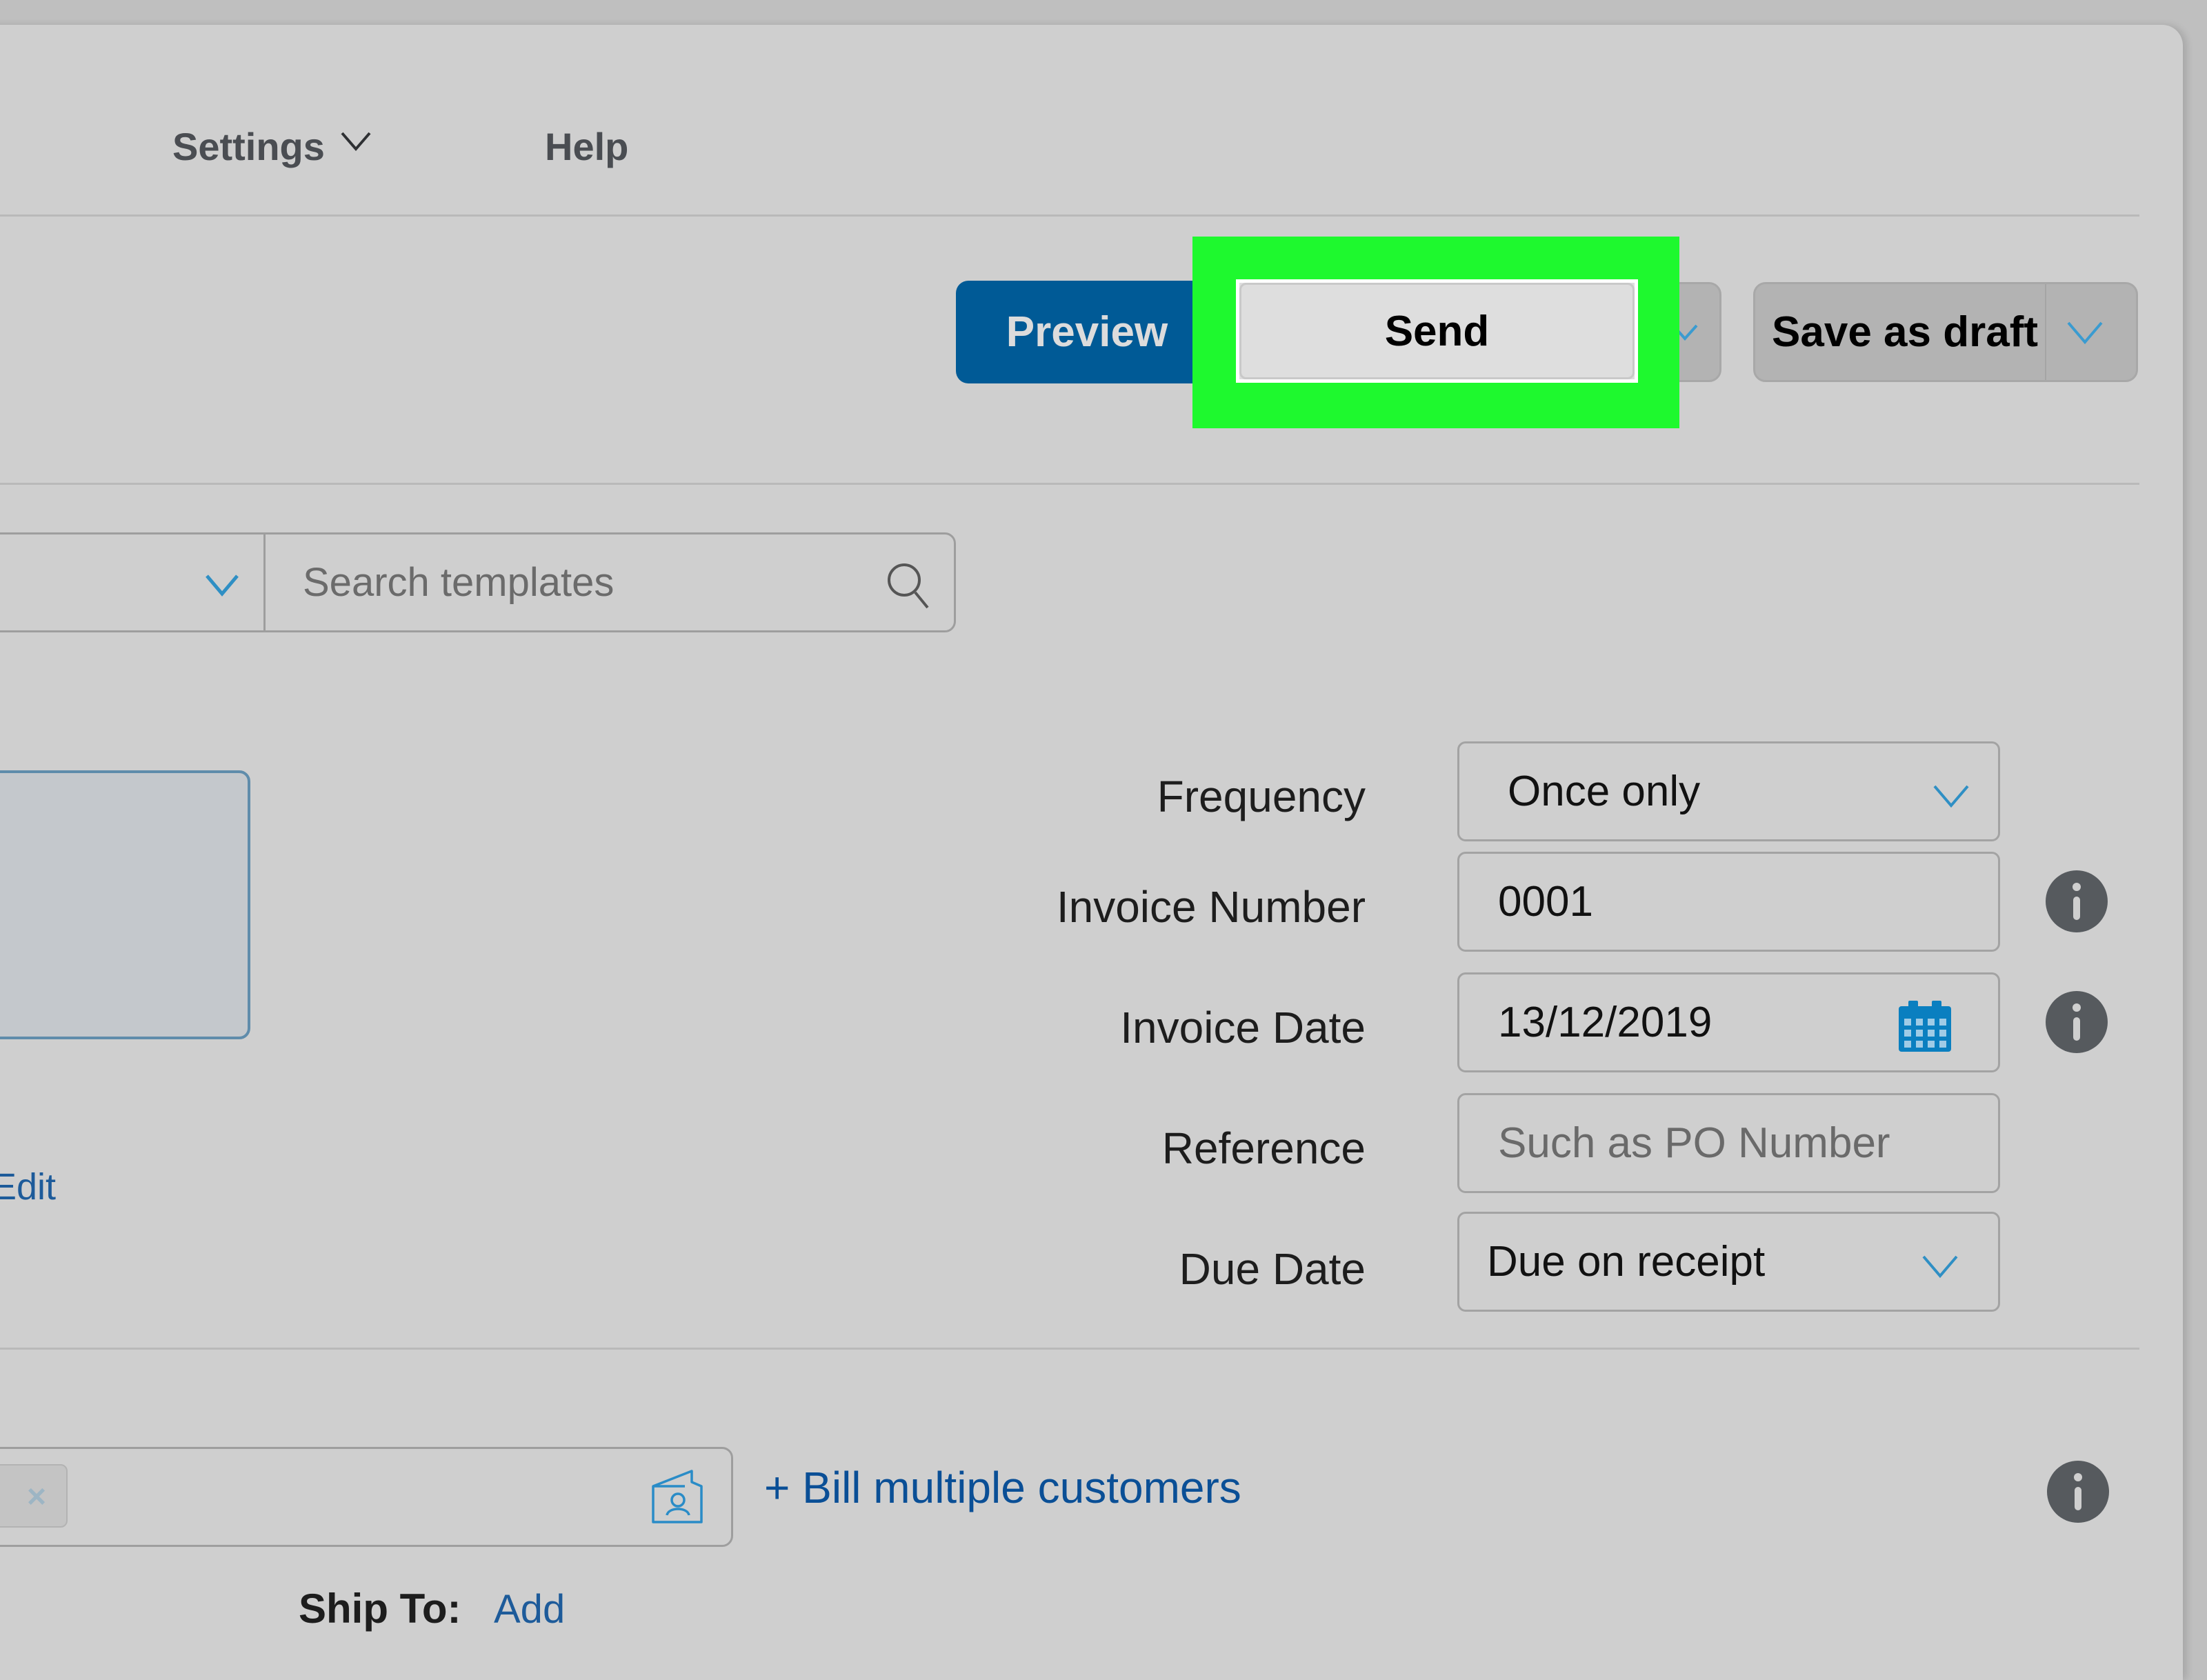 The image size is (2207, 1680). I want to click on invoice-number-field, so click(1729, 902).